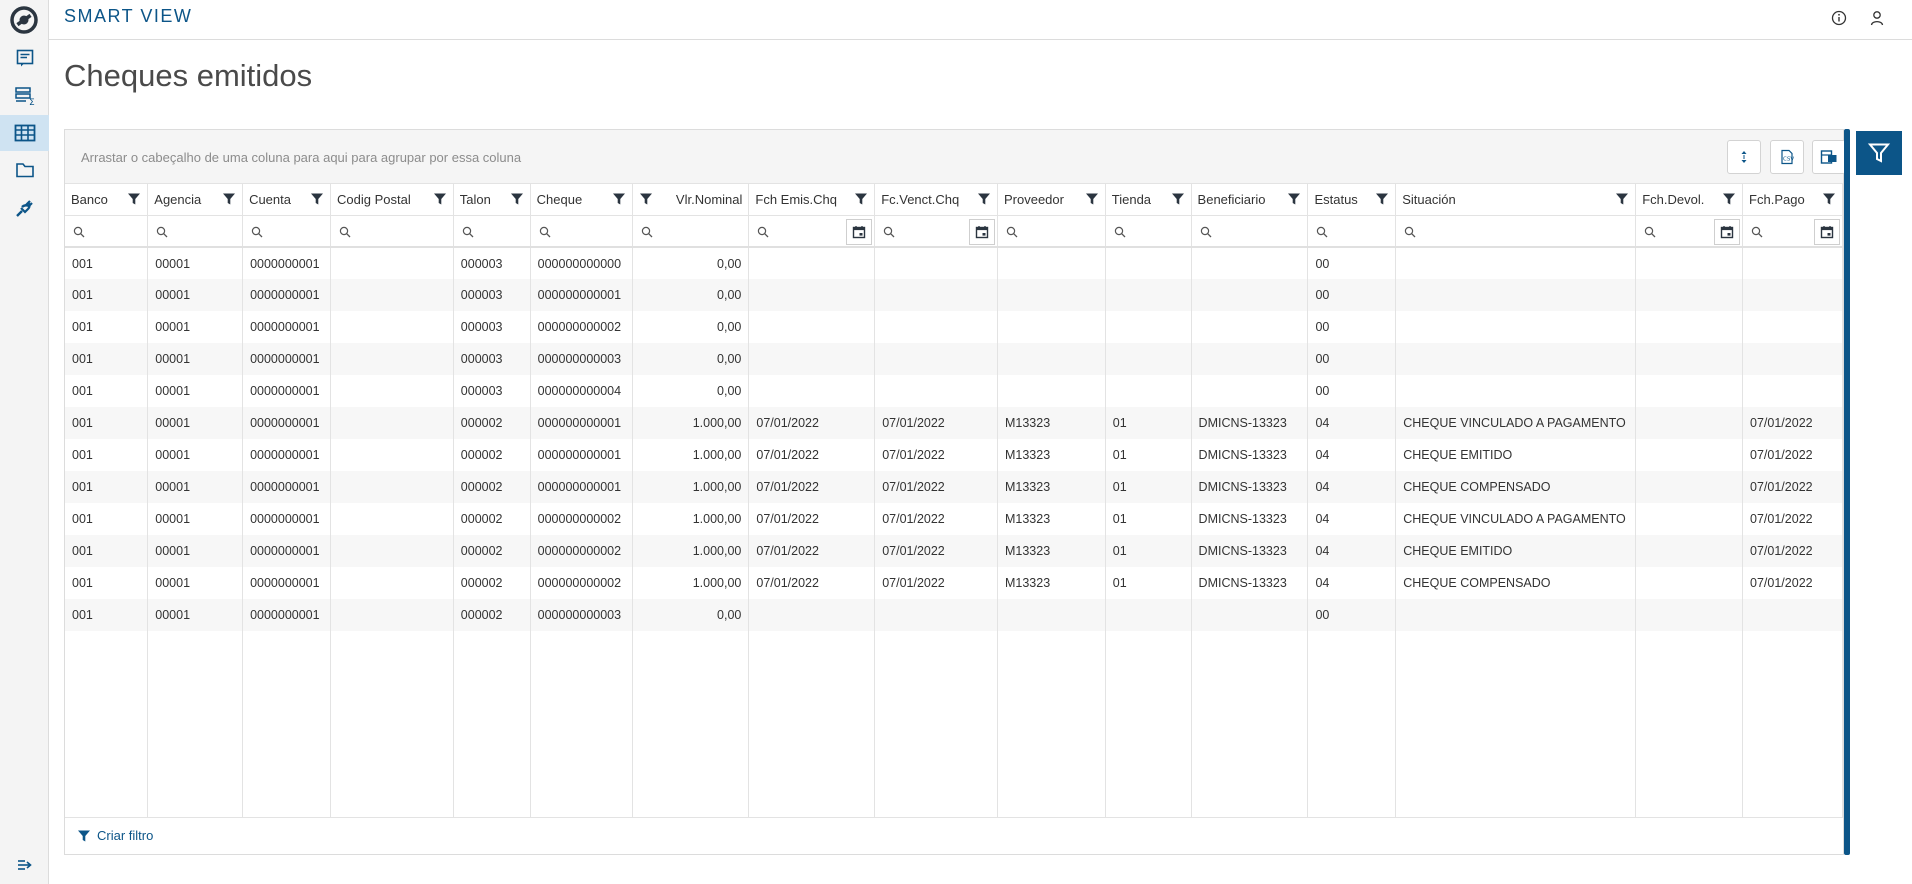 The height and width of the screenshot is (884, 1912). What do you see at coordinates (24, 133) in the screenshot?
I see `nav-table` at bounding box center [24, 133].